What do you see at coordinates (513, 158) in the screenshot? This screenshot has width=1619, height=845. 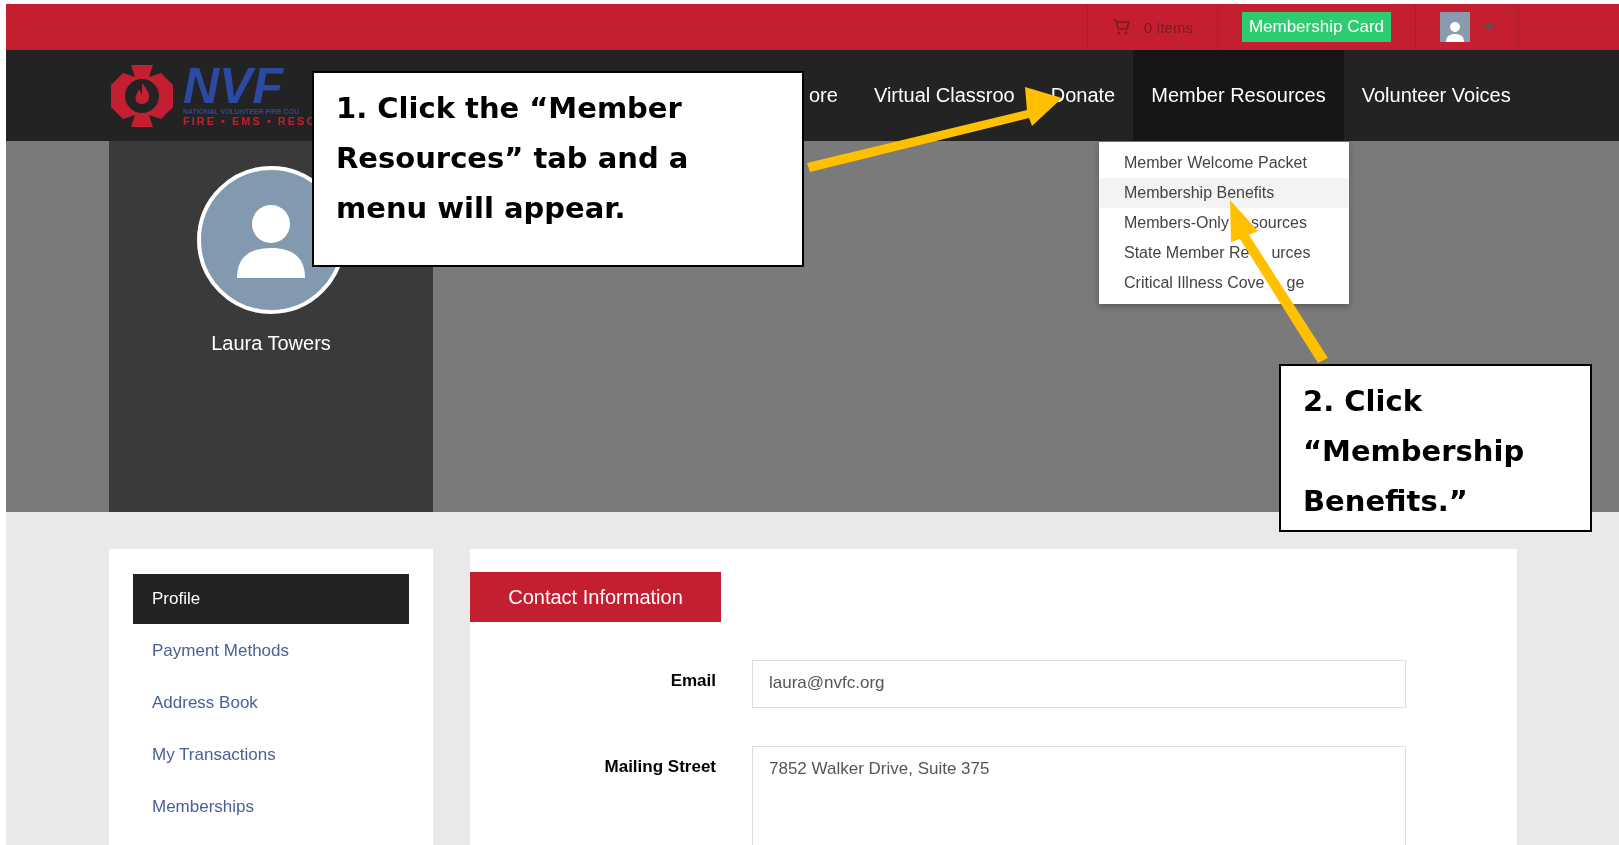 I see `callout-text: Resources” tab and a` at bounding box center [513, 158].